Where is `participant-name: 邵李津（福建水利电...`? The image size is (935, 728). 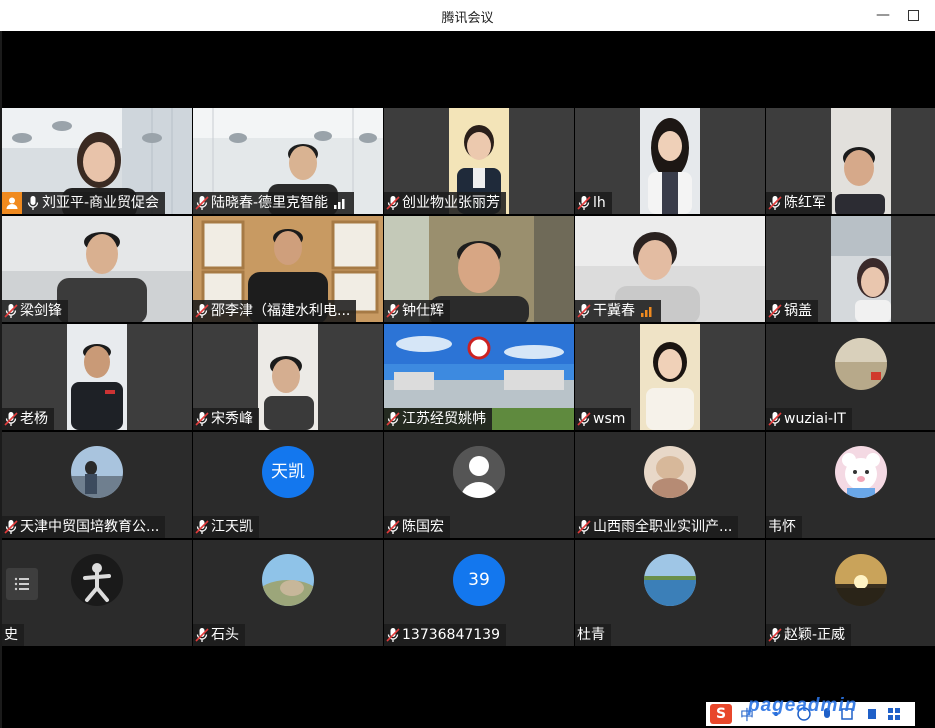 participant-name: 邵李津（福建水利电... is located at coordinates (281, 311).